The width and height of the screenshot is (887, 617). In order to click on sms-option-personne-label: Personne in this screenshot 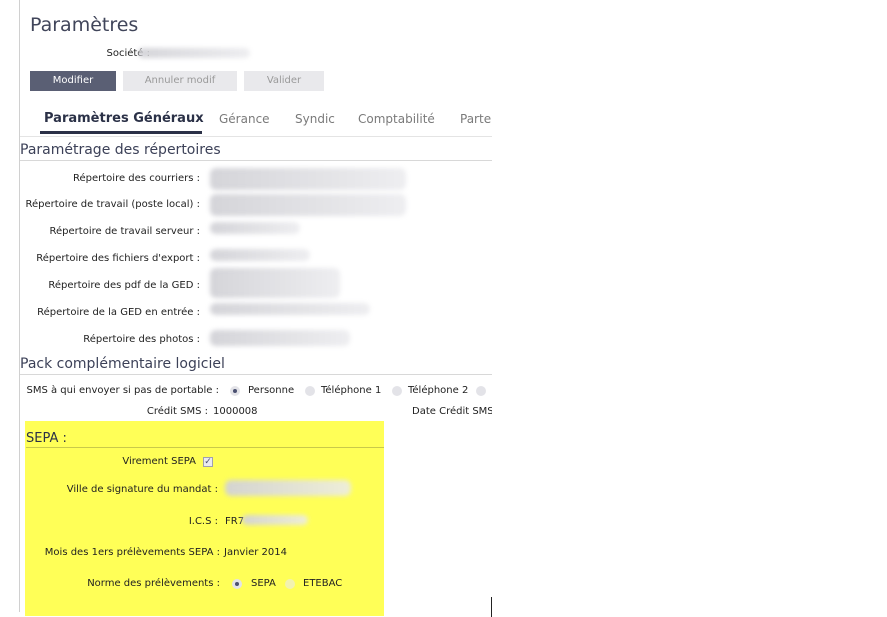, I will do `click(271, 390)`.